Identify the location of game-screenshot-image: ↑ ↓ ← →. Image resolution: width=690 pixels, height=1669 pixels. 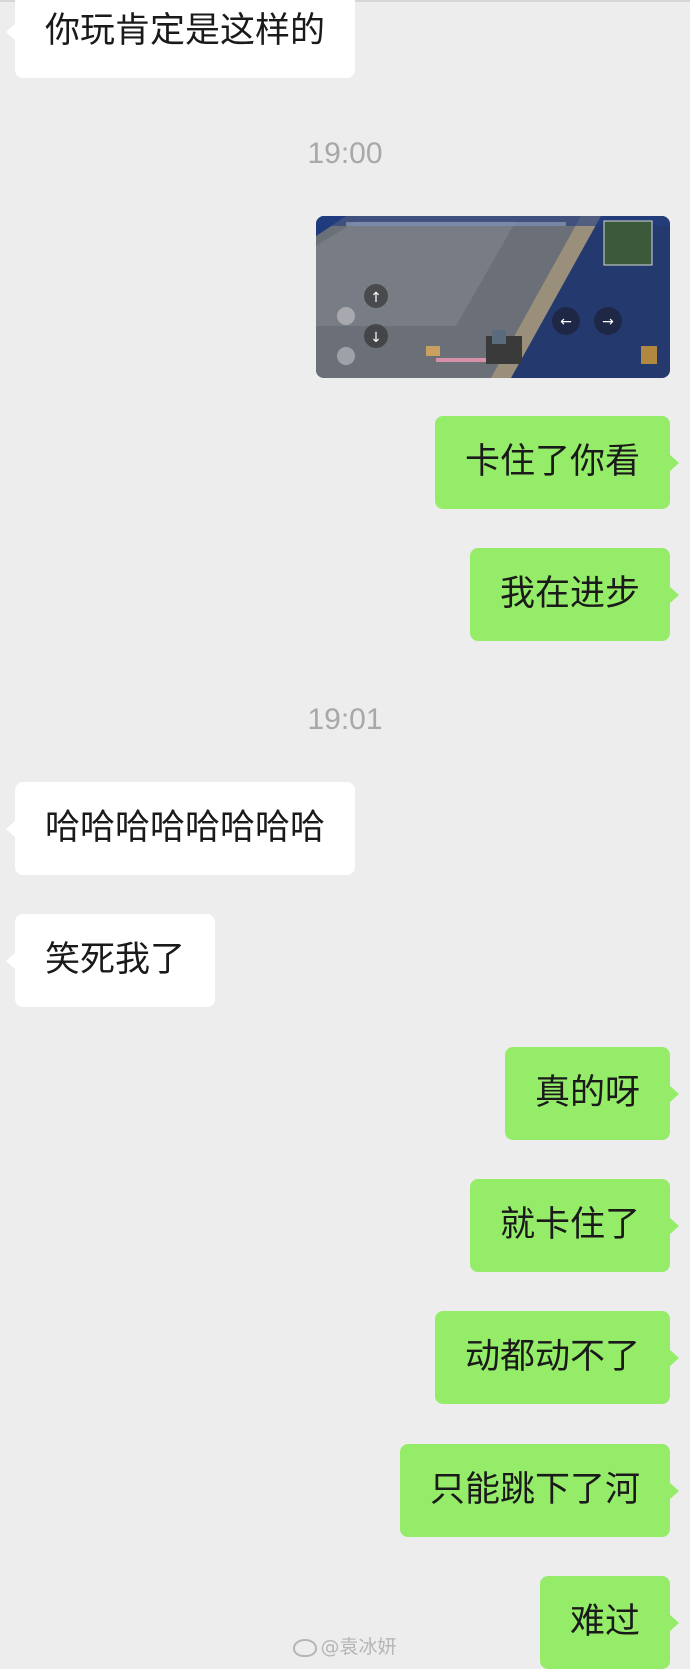
(493, 297).